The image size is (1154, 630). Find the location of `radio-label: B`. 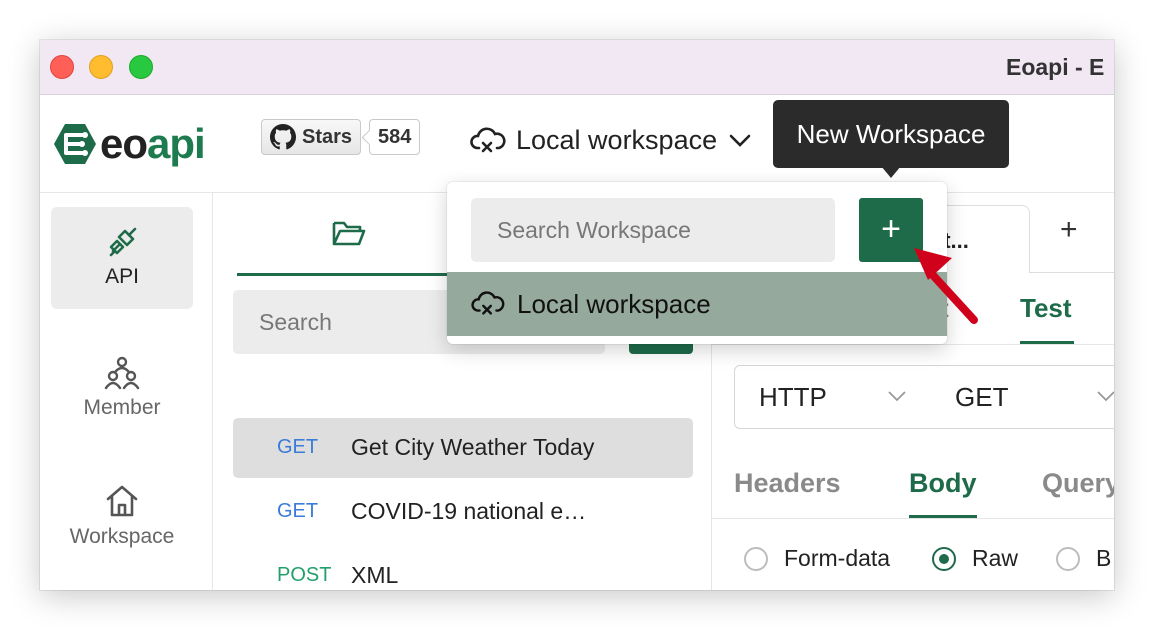

radio-label: B is located at coordinates (1104, 558).